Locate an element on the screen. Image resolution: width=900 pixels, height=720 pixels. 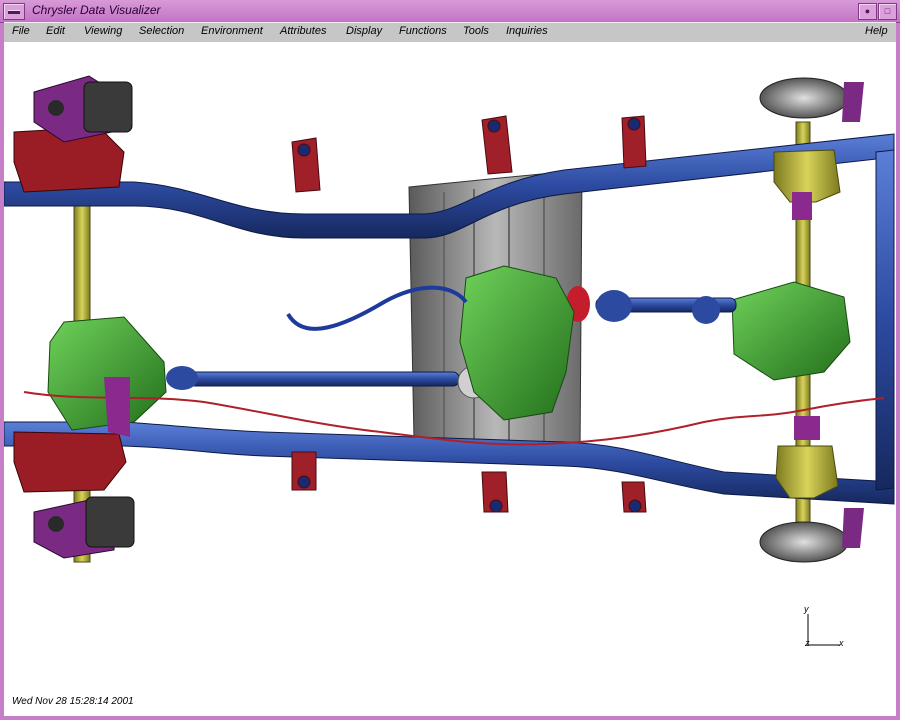
frame-crossmember-rear is located at coordinates (885, 320).